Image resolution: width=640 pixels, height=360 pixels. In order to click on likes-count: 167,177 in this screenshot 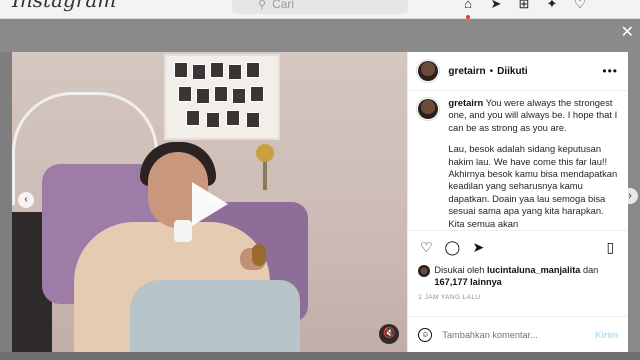, I will do `click(450, 282)`.